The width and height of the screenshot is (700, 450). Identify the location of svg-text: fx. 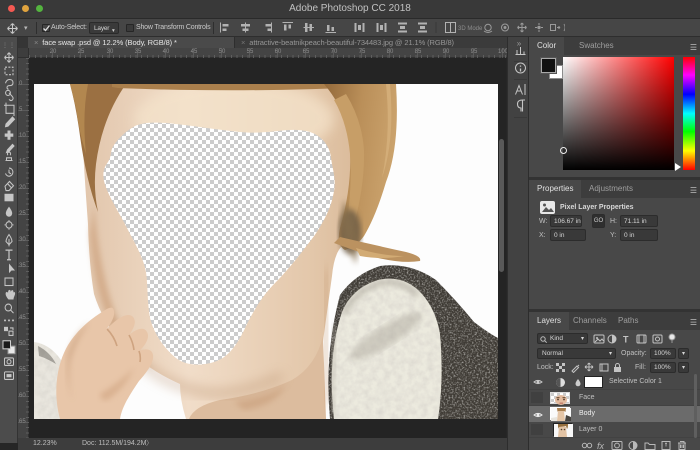
(601, 445).